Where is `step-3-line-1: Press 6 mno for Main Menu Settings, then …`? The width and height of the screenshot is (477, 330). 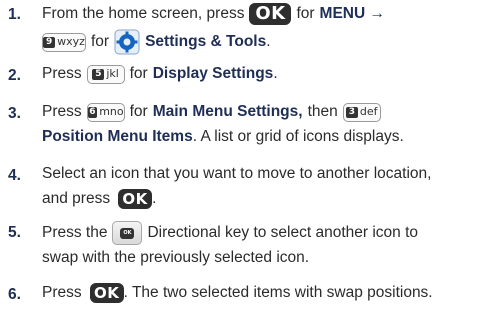
step-3-line-1: Press 6 mno for Main Menu Settings, then … is located at coordinates (211, 112).